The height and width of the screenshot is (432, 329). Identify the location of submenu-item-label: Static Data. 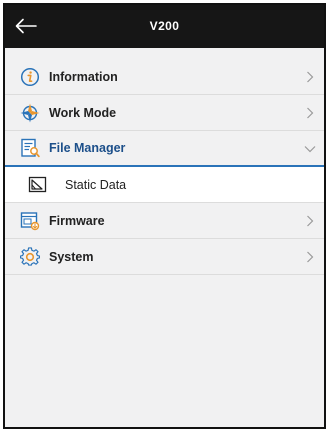
(96, 184).